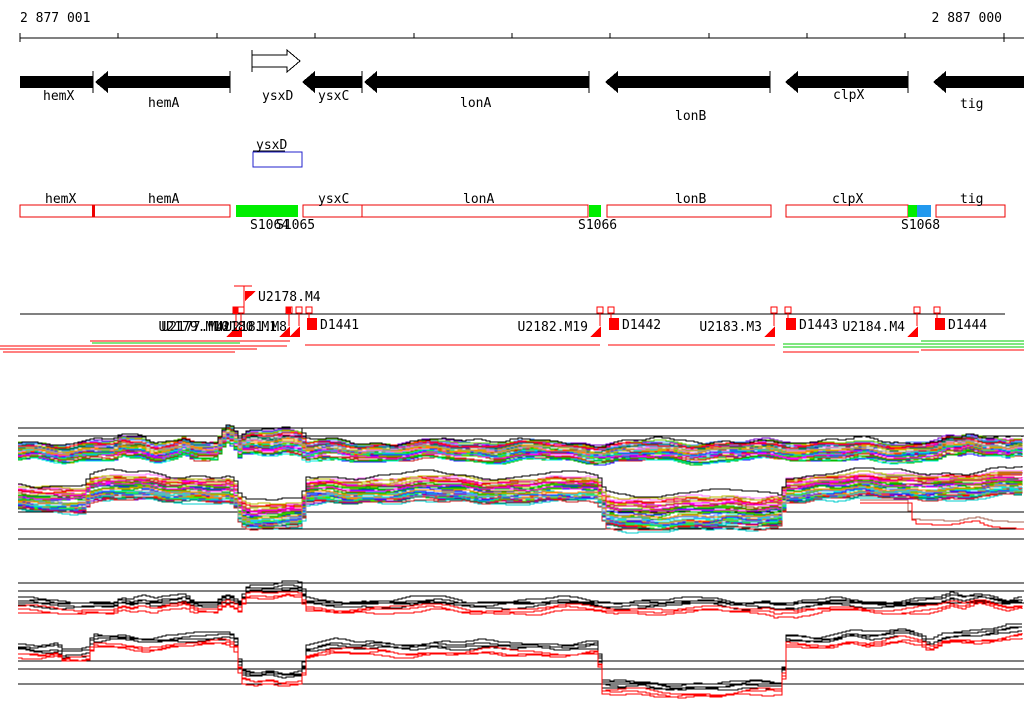 The width and height of the screenshot is (1024, 714). Describe the element at coordinates (847, 199) in the screenshot. I see `segment-label-clpX: clpX` at that location.